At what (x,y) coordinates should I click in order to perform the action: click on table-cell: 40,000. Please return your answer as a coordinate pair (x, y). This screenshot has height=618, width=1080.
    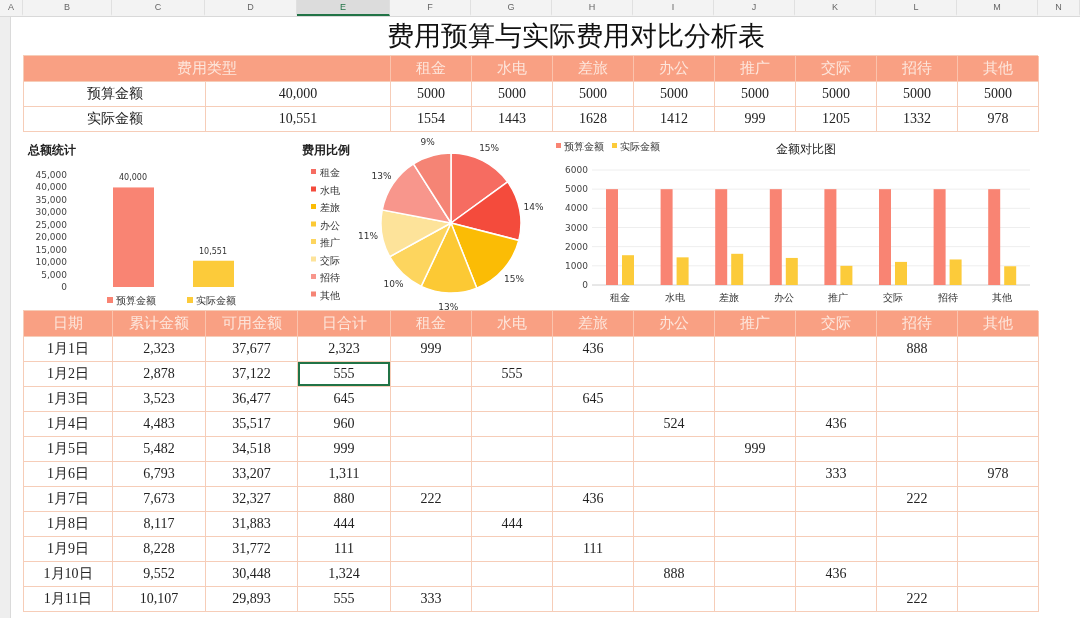
    Looking at the image, I should click on (298, 94).